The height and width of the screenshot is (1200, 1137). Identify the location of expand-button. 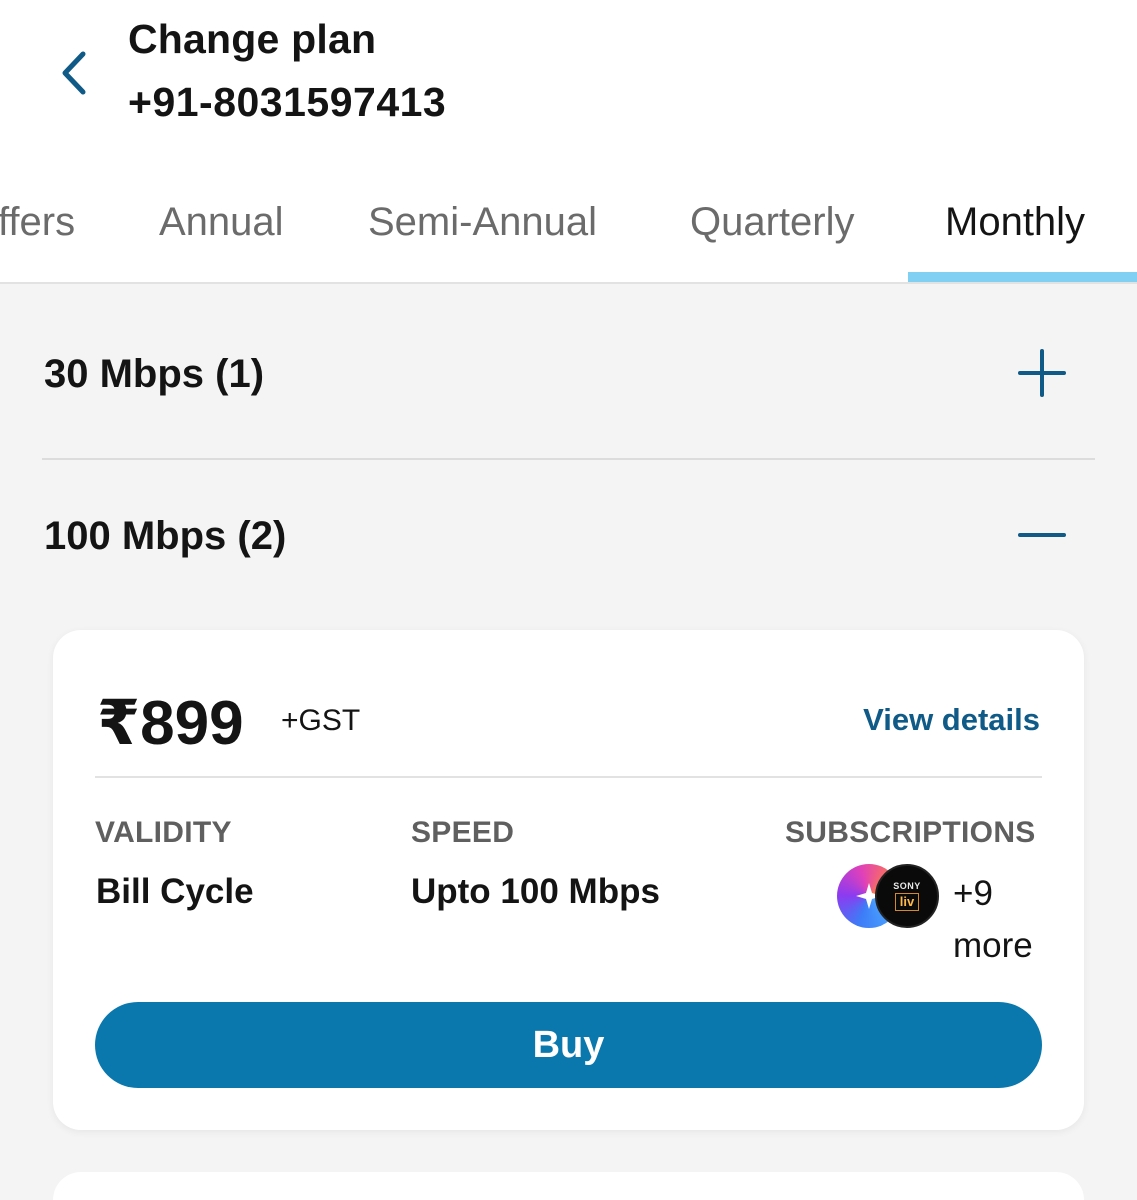
(1042, 373).